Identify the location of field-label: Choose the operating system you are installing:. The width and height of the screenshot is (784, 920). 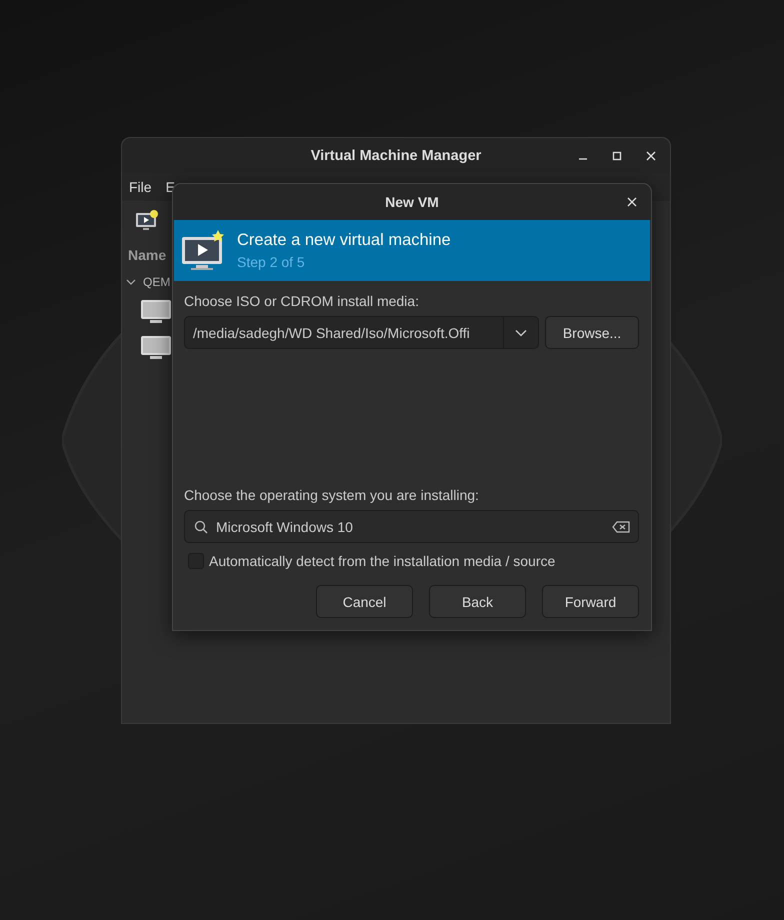
(331, 495).